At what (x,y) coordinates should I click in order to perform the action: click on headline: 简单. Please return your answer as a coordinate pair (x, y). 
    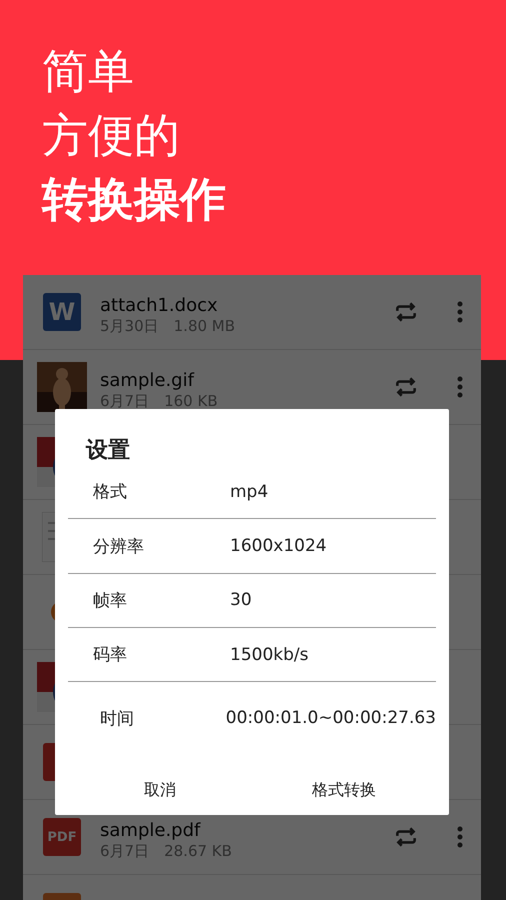
    Looking at the image, I should click on (88, 71).